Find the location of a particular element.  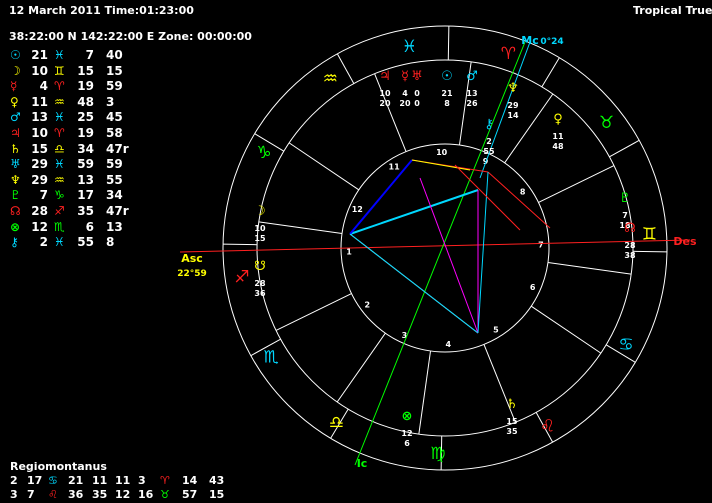

wheel-planet-glyph-icon: ♅ is located at coordinates (417, 76).